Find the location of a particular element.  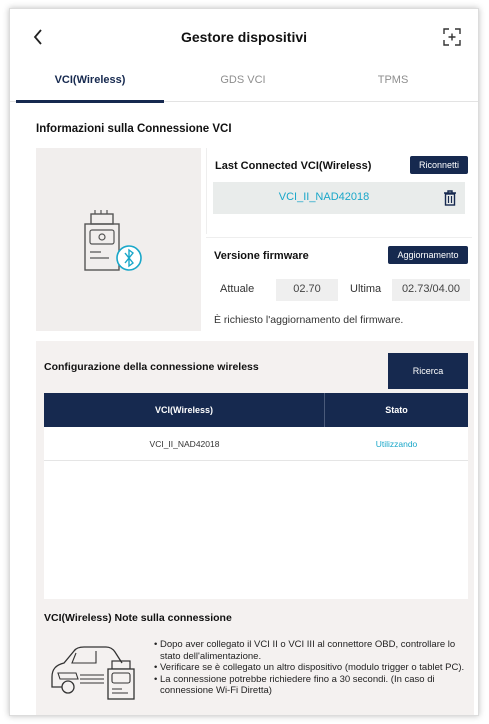

connection-info-title: Informazioni sulla Connessione VCI is located at coordinates (134, 129).